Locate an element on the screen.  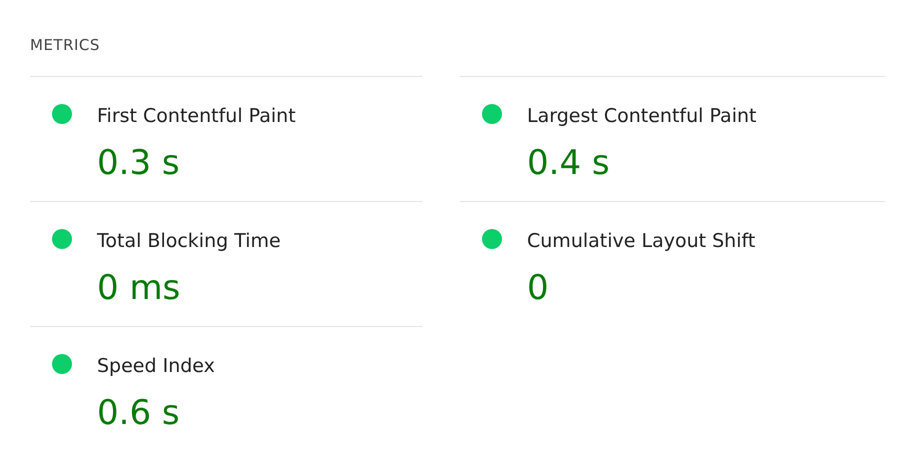
metric-value: 0.4 s is located at coordinates (569, 163).